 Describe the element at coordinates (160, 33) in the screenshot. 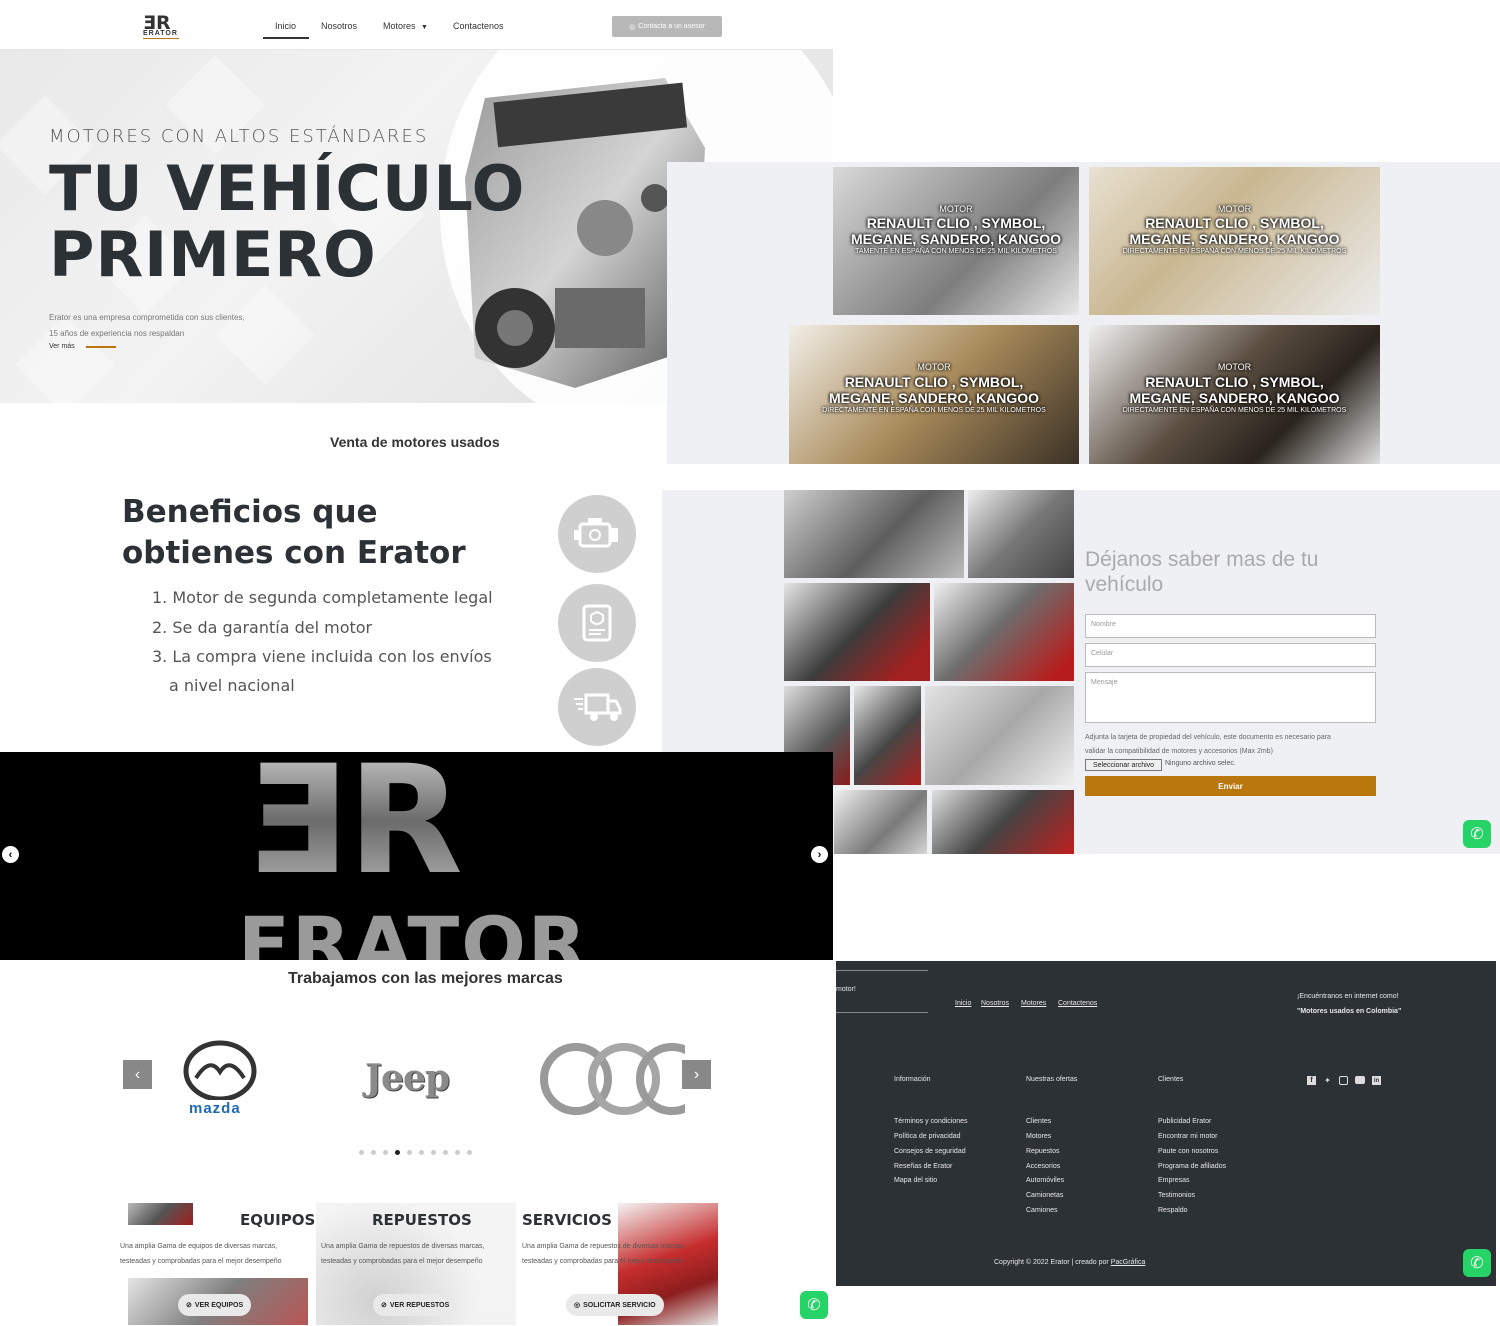

I see `logo-wordmark: ERATOR` at that location.